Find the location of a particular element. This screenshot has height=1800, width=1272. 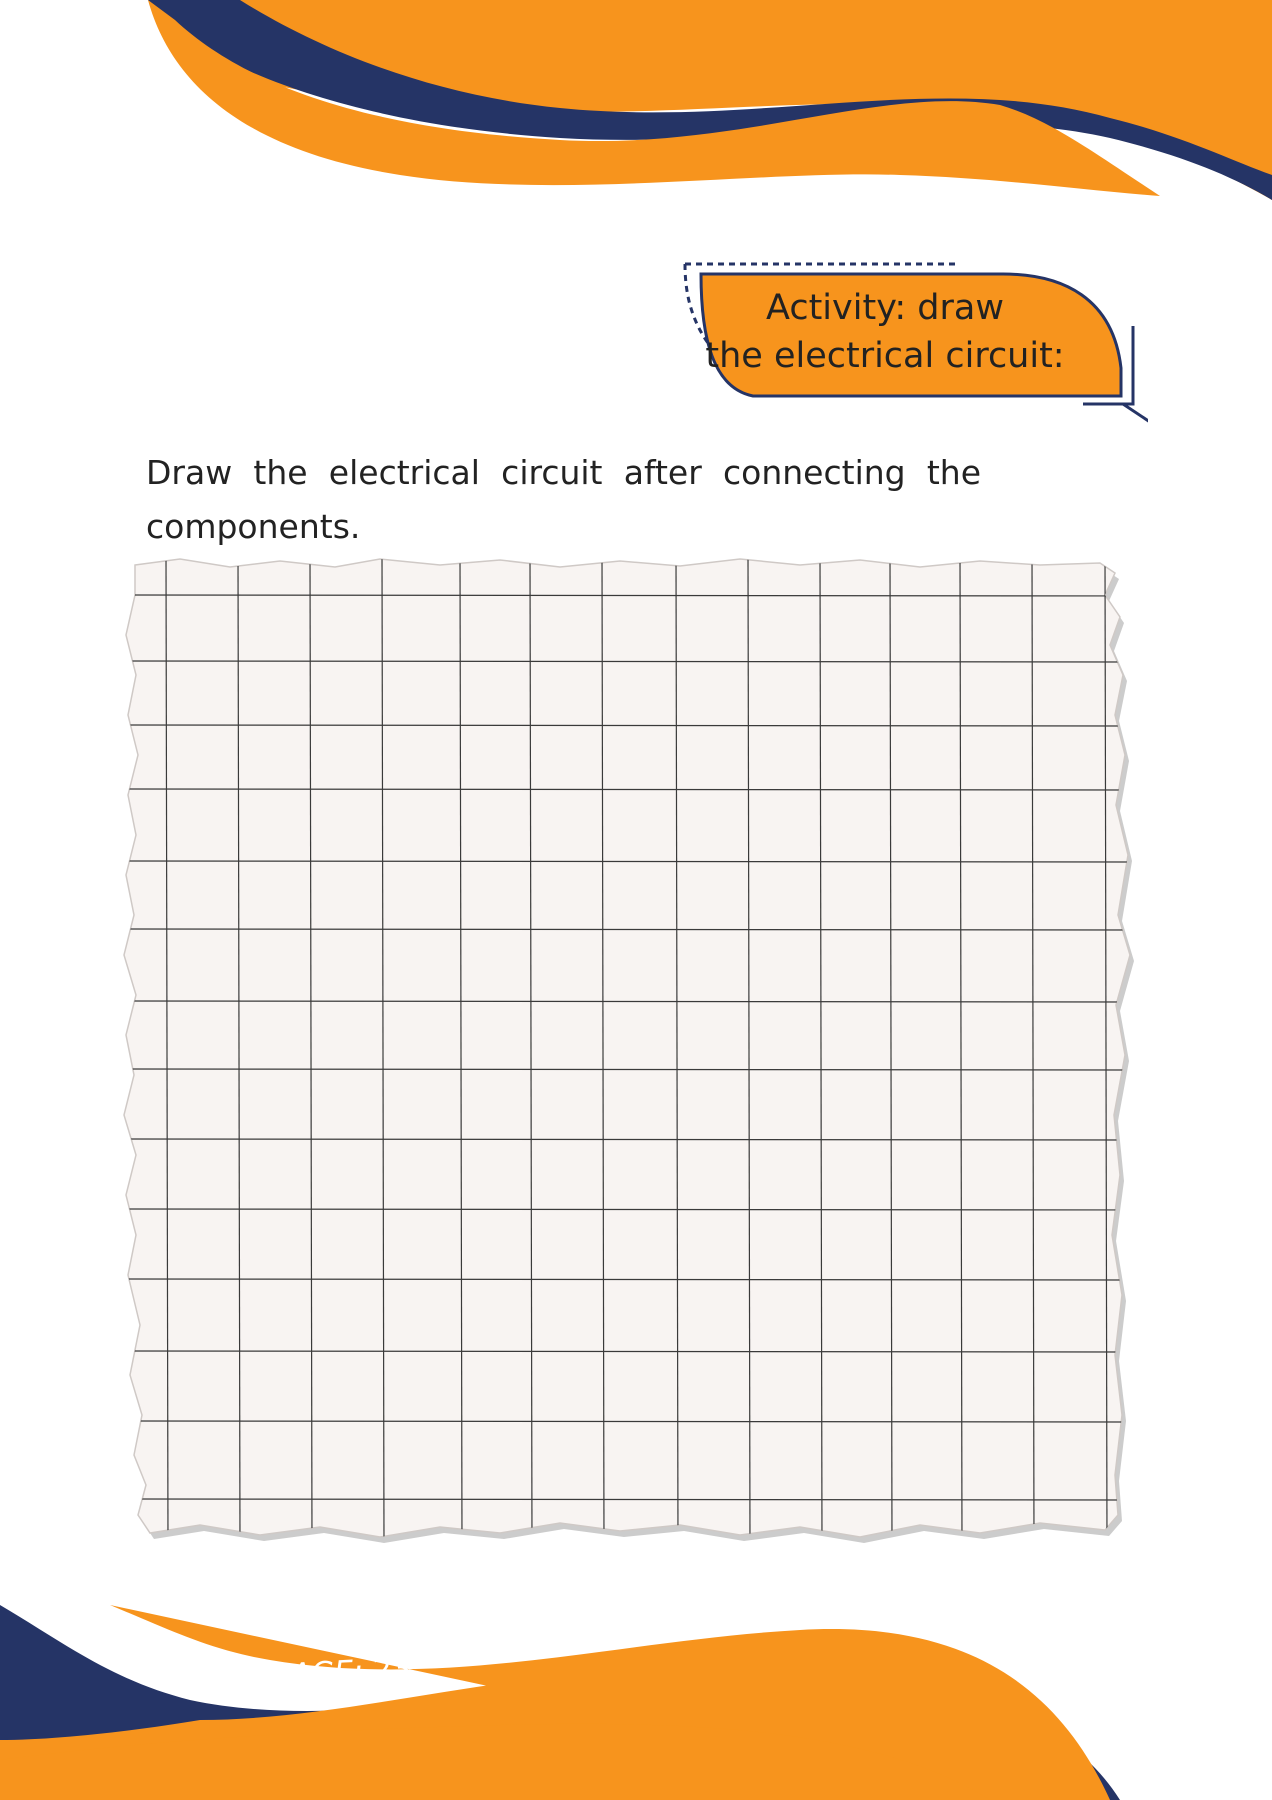

activity-title-line2: the electrical circuit: is located at coordinates (885, 356).